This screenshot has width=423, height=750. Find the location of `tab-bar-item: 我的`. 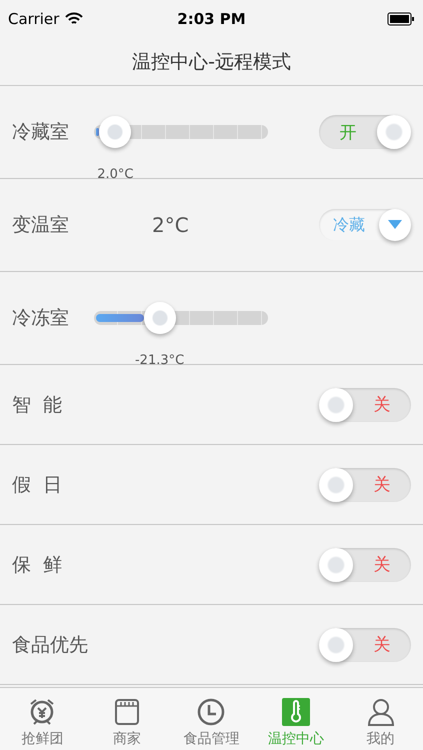

tab-bar-item: 我的 is located at coordinates (380, 719).